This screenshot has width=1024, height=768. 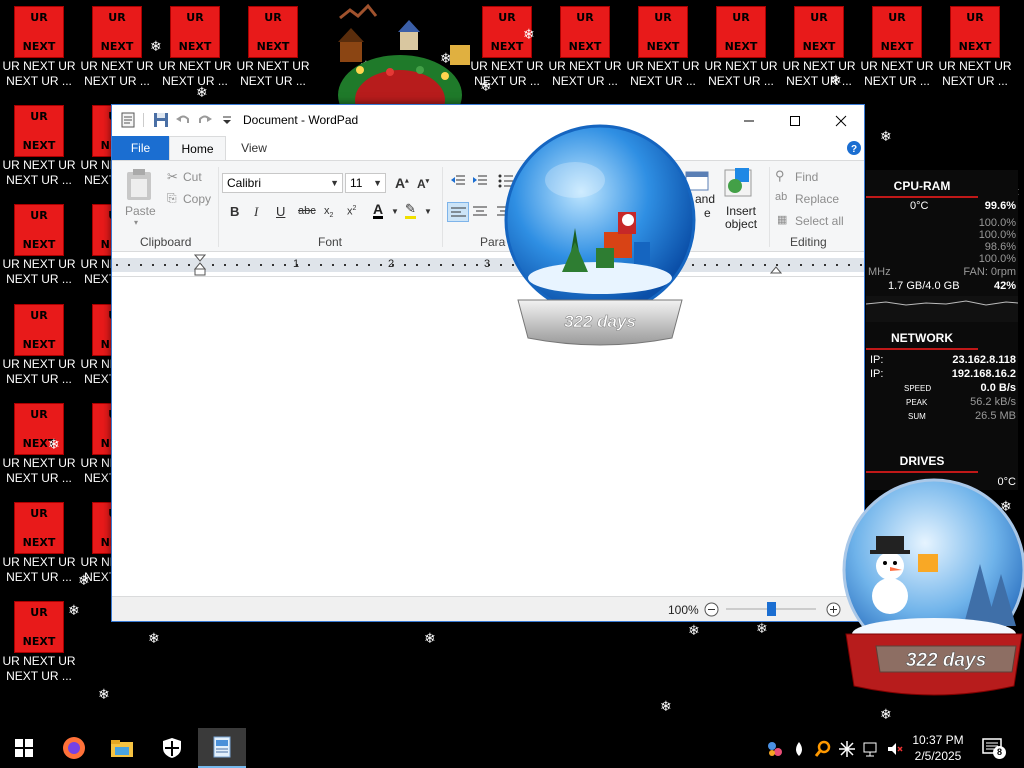 I want to click on find-button: Find, so click(x=806, y=177).